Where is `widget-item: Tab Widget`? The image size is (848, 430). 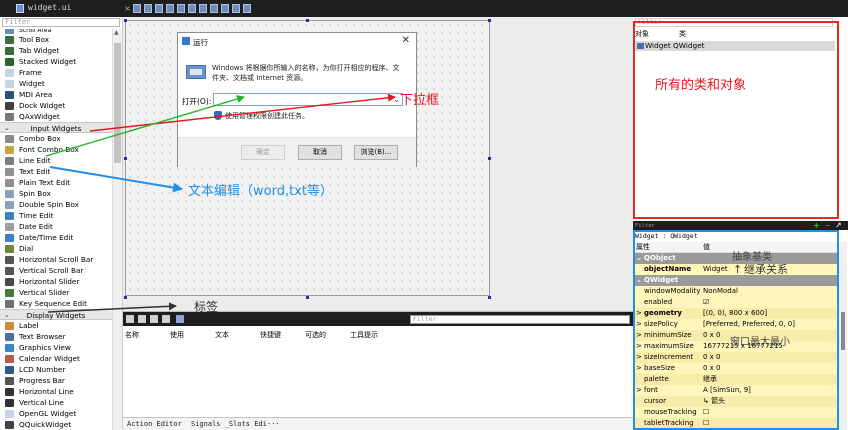
widget-item: Tab Widget is located at coordinates (56, 50).